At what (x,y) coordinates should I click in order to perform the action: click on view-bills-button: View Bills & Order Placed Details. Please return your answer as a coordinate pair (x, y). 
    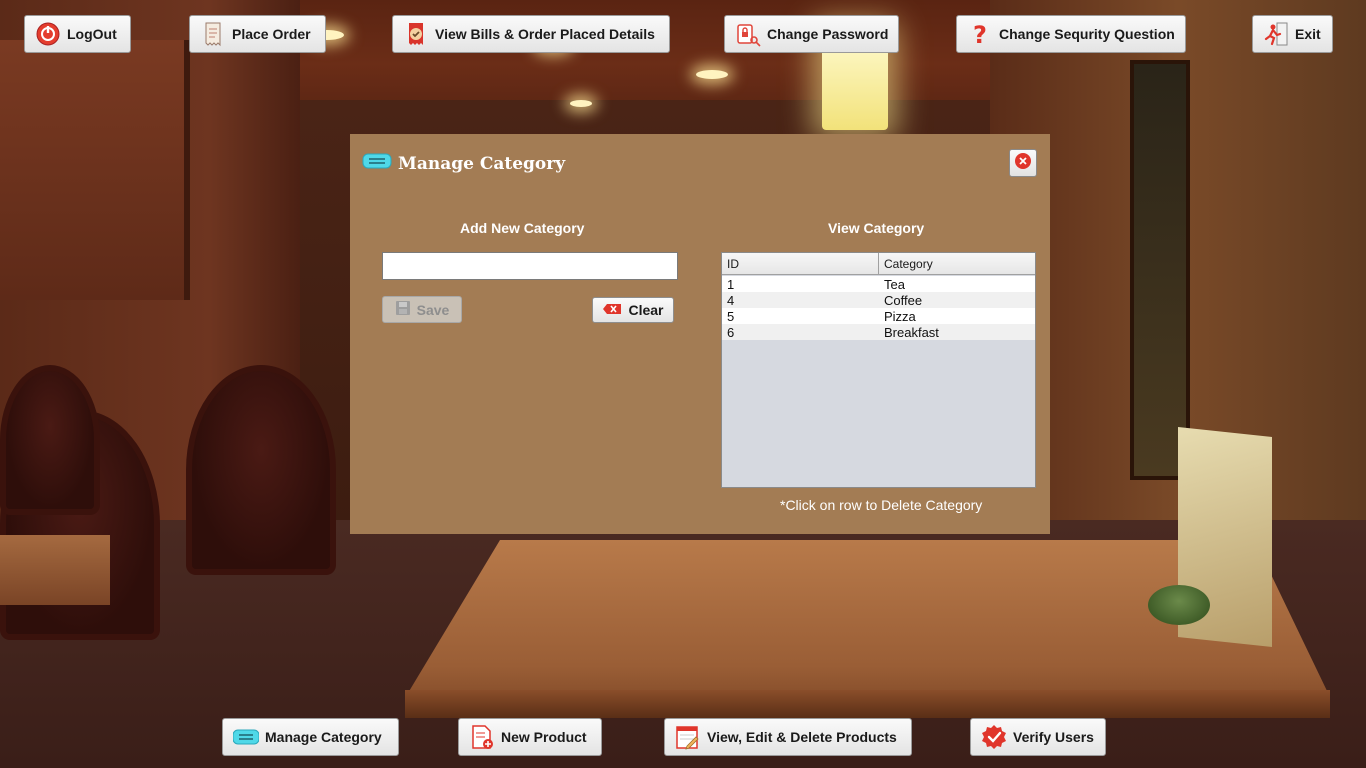
    Looking at the image, I should click on (531, 34).